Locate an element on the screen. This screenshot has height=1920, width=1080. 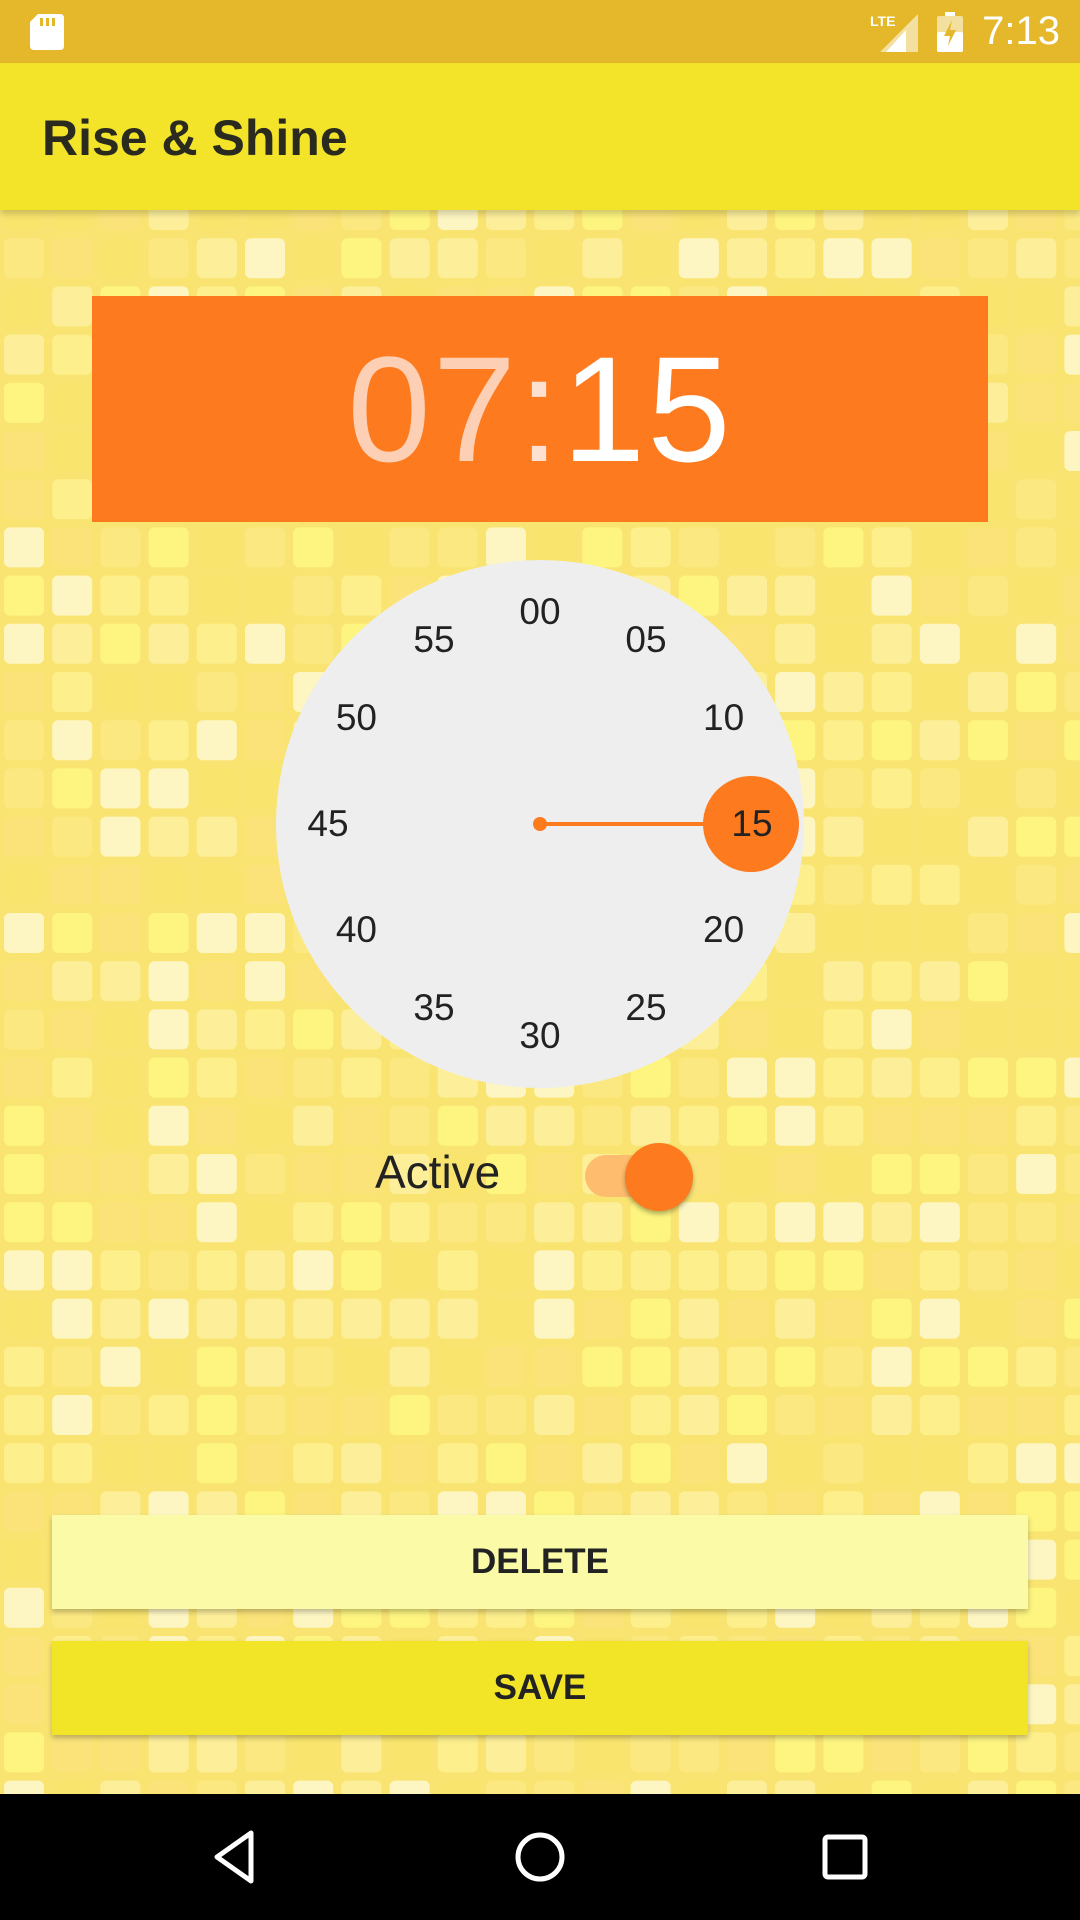
navigation-bar is located at coordinates (540, 1857).